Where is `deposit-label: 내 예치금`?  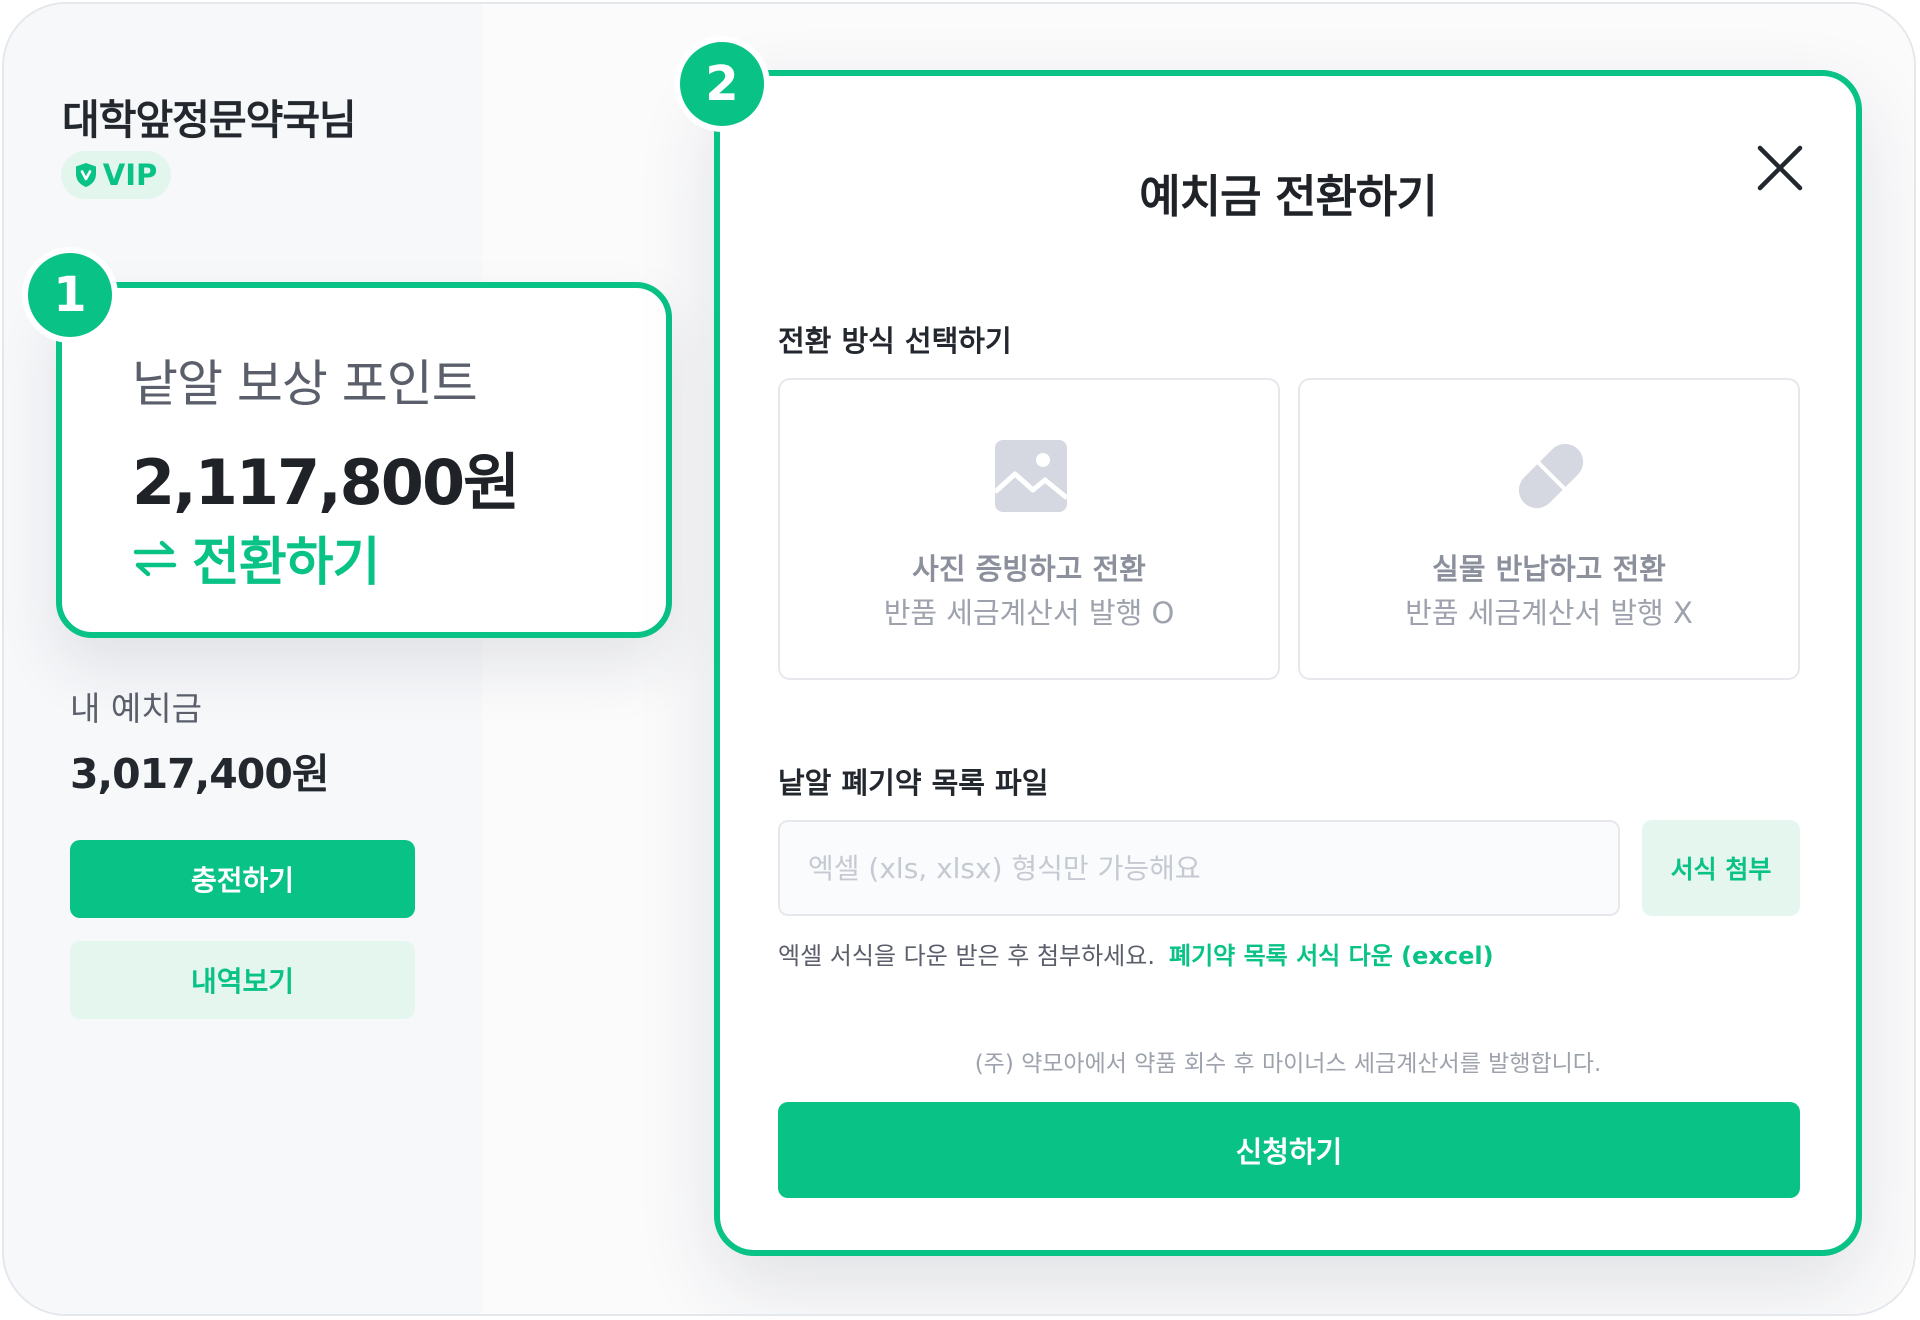
deposit-label: 내 예치금 is located at coordinates (136, 708).